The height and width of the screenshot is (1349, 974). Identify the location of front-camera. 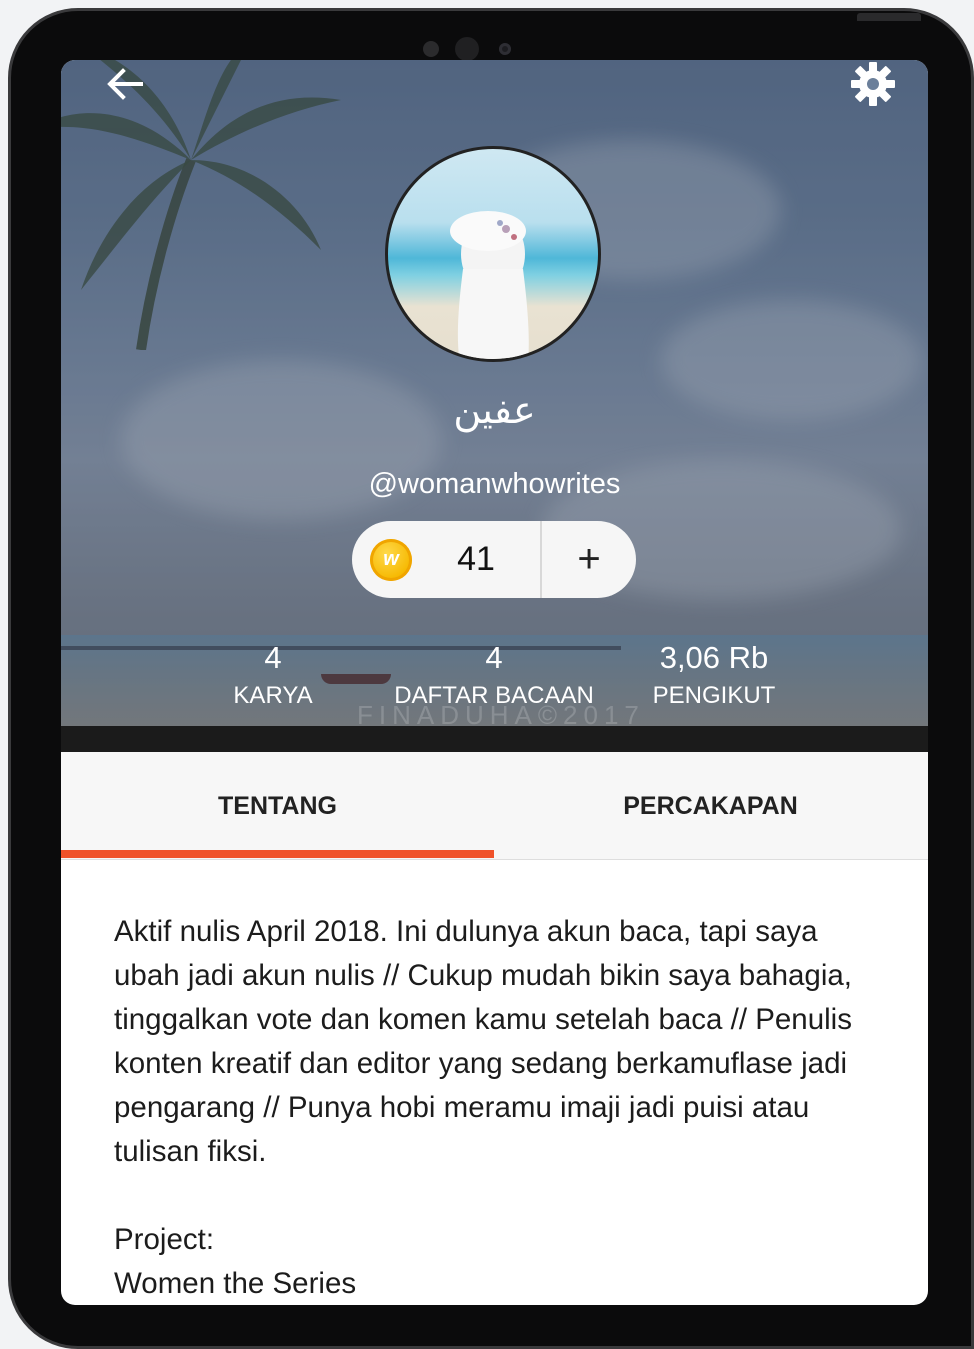
(467, 49).